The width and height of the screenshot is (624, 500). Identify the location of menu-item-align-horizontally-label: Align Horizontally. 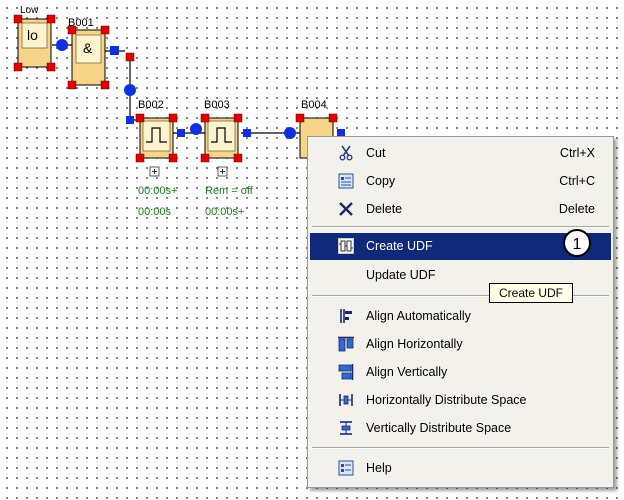
(414, 344).